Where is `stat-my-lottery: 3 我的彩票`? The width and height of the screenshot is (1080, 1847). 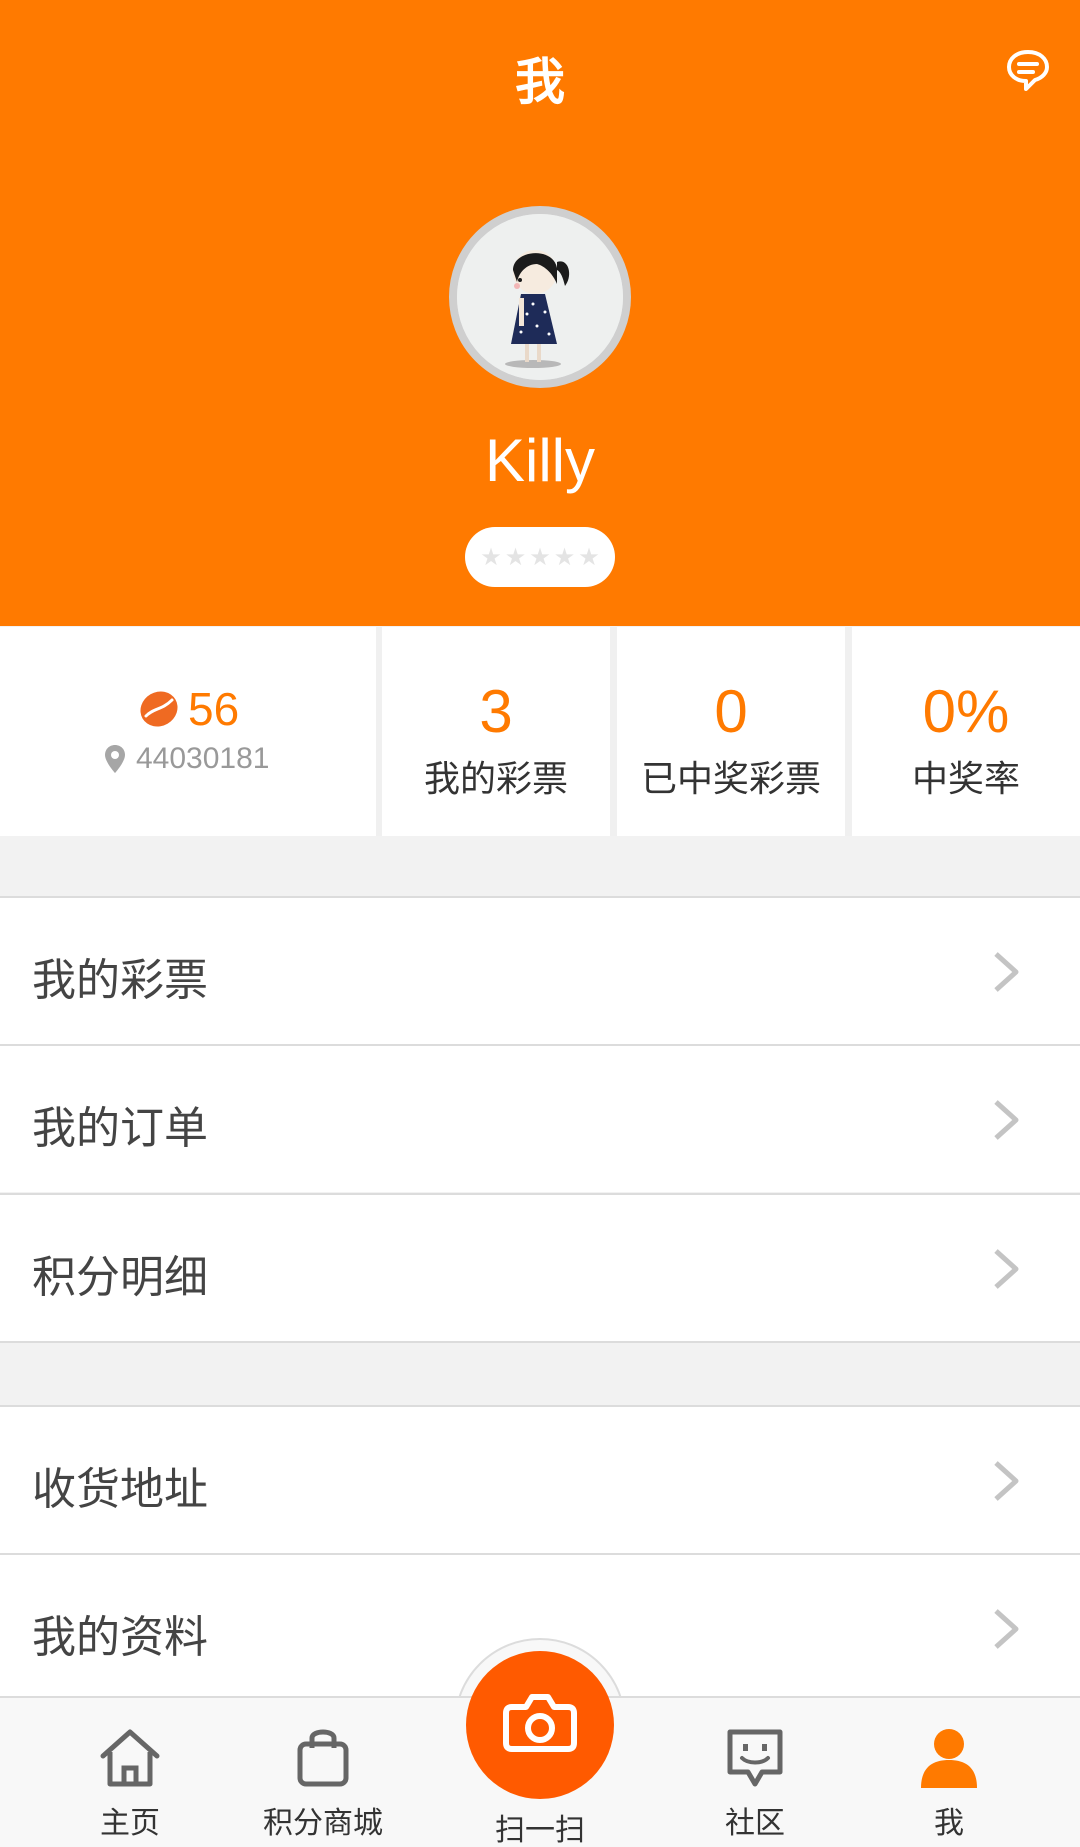
stat-my-lottery: 3 我的彩票 is located at coordinates (496, 731).